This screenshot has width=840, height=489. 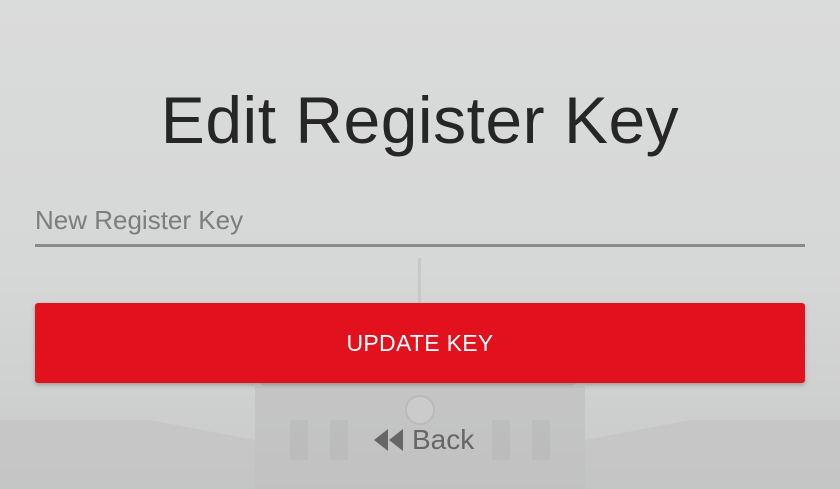 I want to click on back-link: Back, so click(x=424, y=440).